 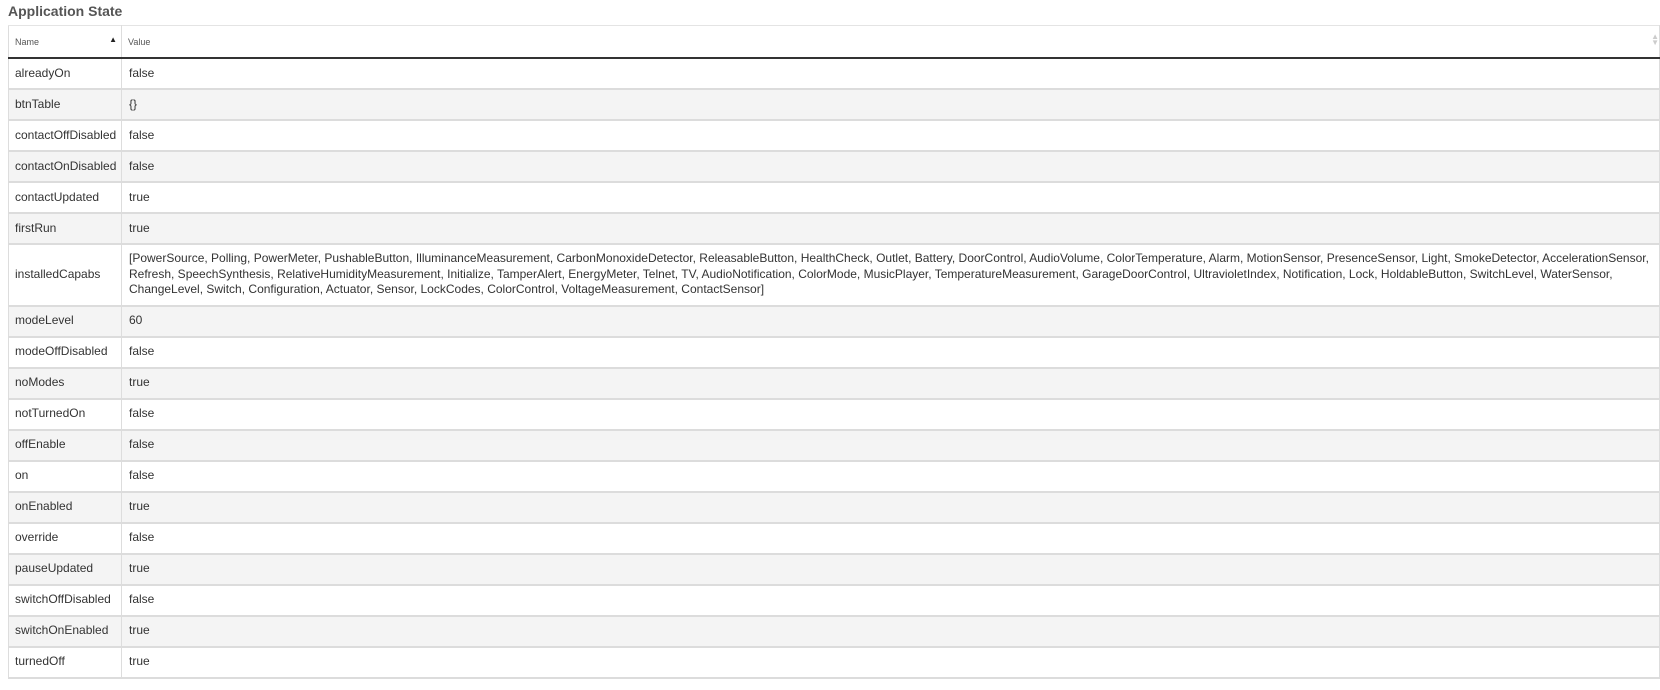 What do you see at coordinates (65, 166) in the screenshot?
I see `state-name-cell: contactOnDisabled` at bounding box center [65, 166].